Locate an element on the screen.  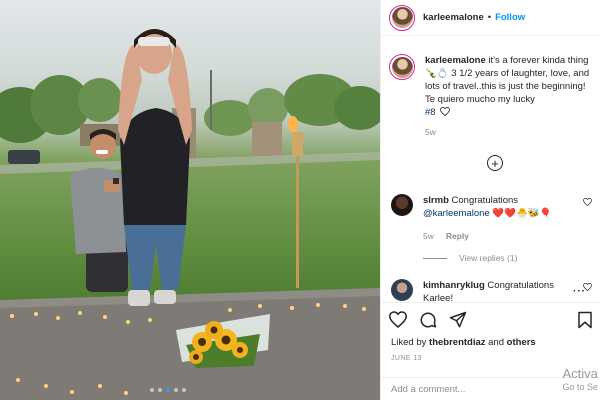
comment-like-heart-icon is located at coordinates (587, 202).